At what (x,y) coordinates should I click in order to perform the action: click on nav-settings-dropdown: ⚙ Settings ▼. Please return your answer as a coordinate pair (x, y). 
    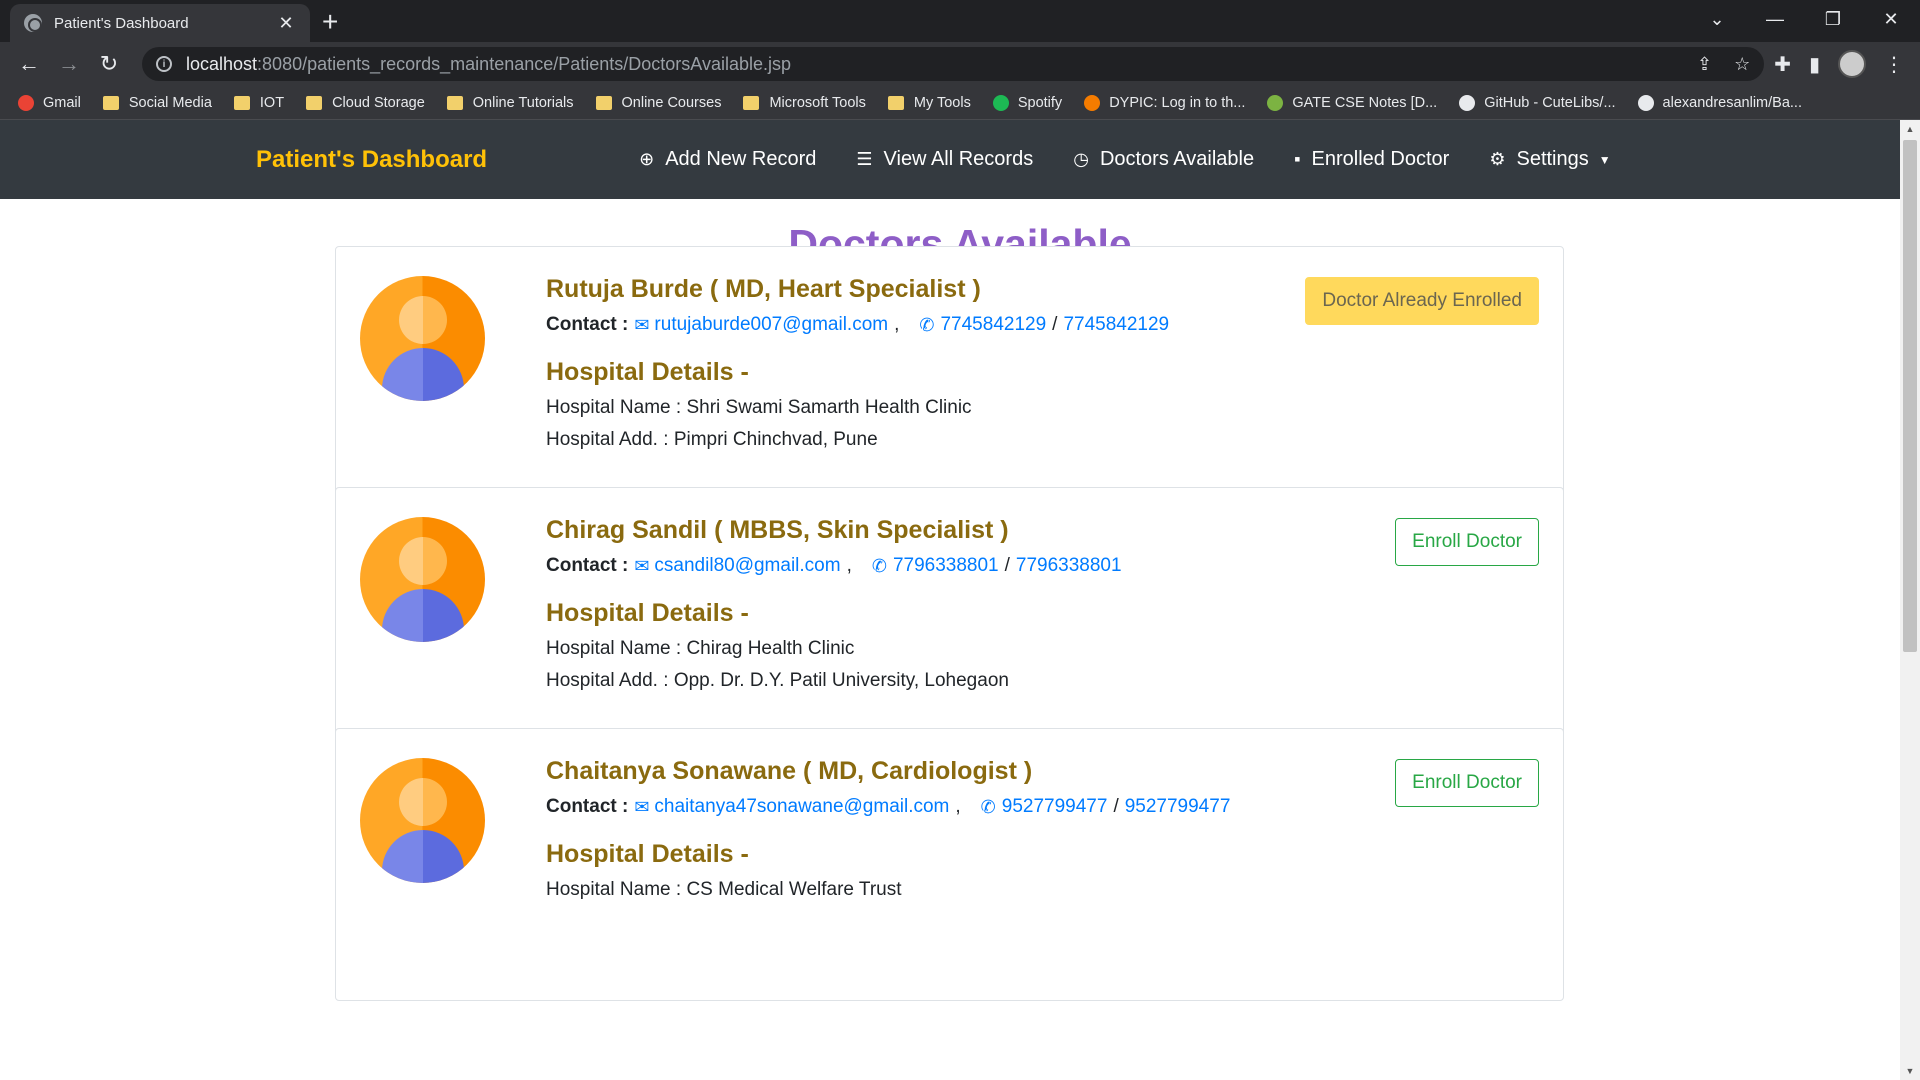
    Looking at the image, I should click on (1549, 159).